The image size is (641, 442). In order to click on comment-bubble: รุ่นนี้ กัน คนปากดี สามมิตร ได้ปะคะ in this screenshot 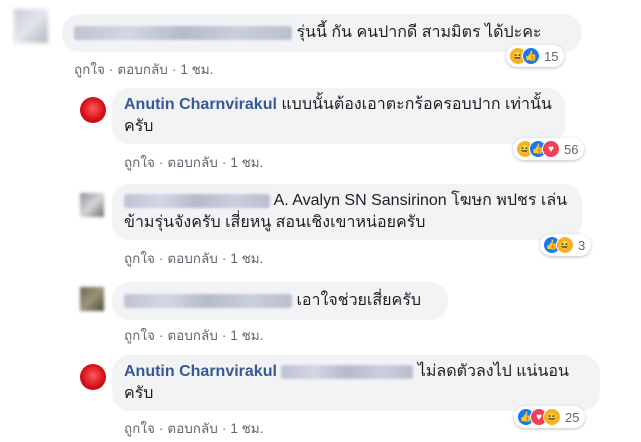, I will do `click(322, 33)`.